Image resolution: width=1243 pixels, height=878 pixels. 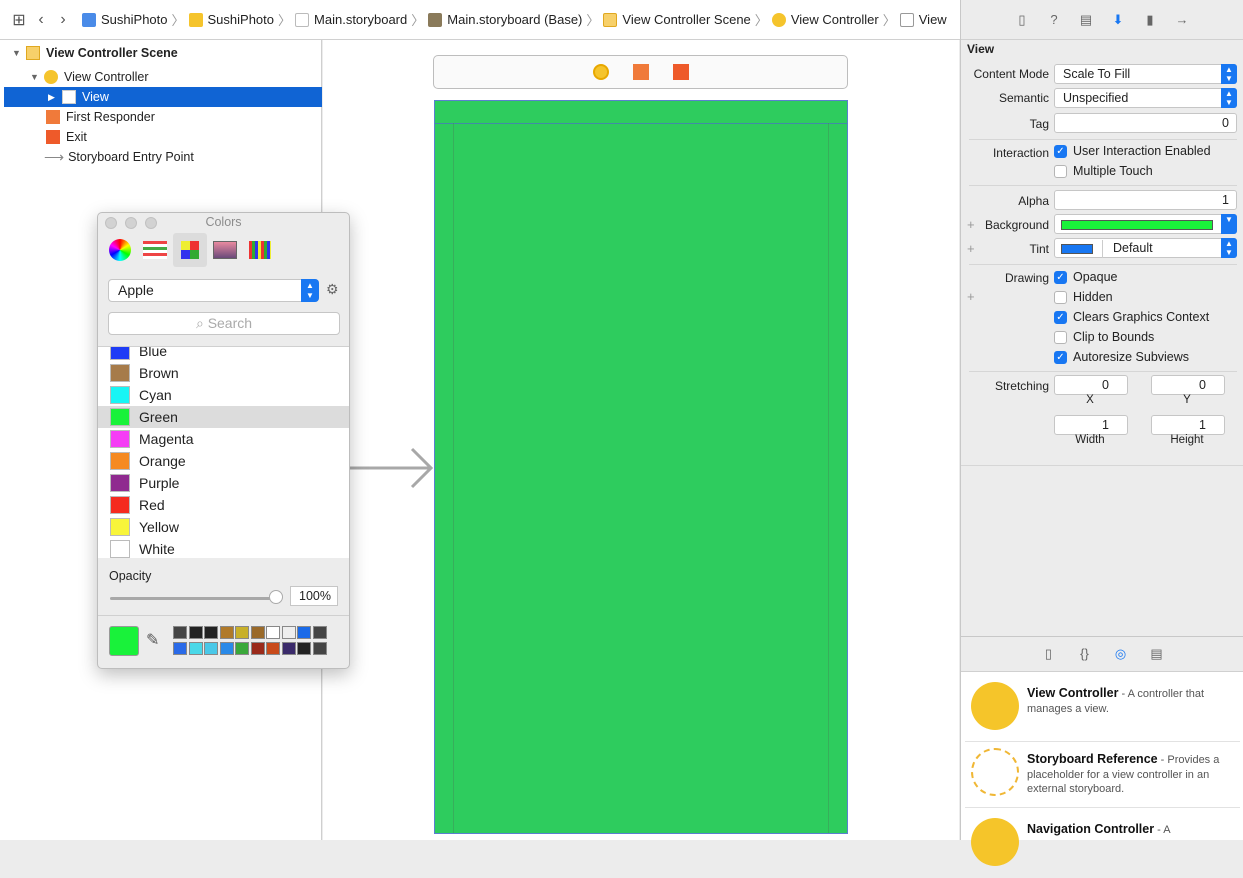 What do you see at coordinates (1145, 74) in the screenshot?
I see `content-mode-popup: Scale To Fill ▲ ▼` at bounding box center [1145, 74].